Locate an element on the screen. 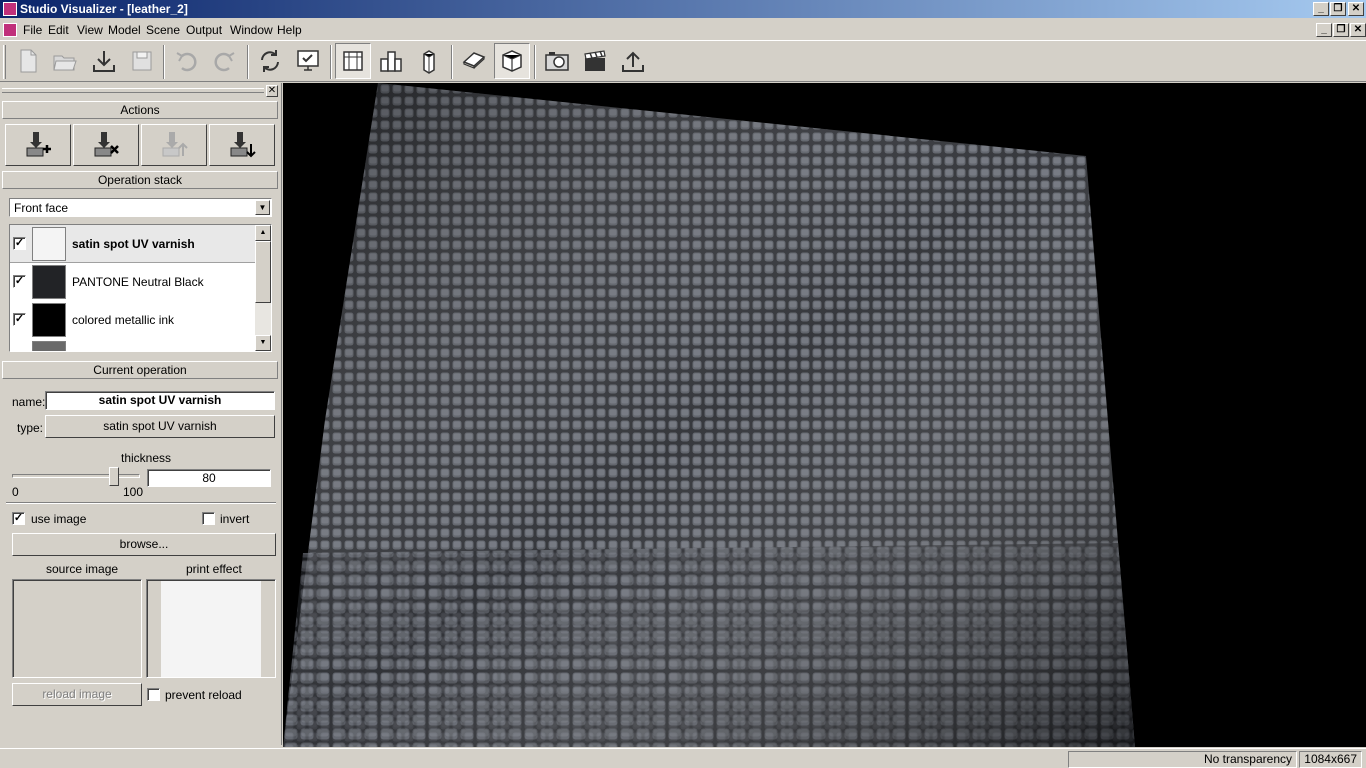 This screenshot has width=1366, height=768. panel-close-button: ✕ is located at coordinates (272, 91).